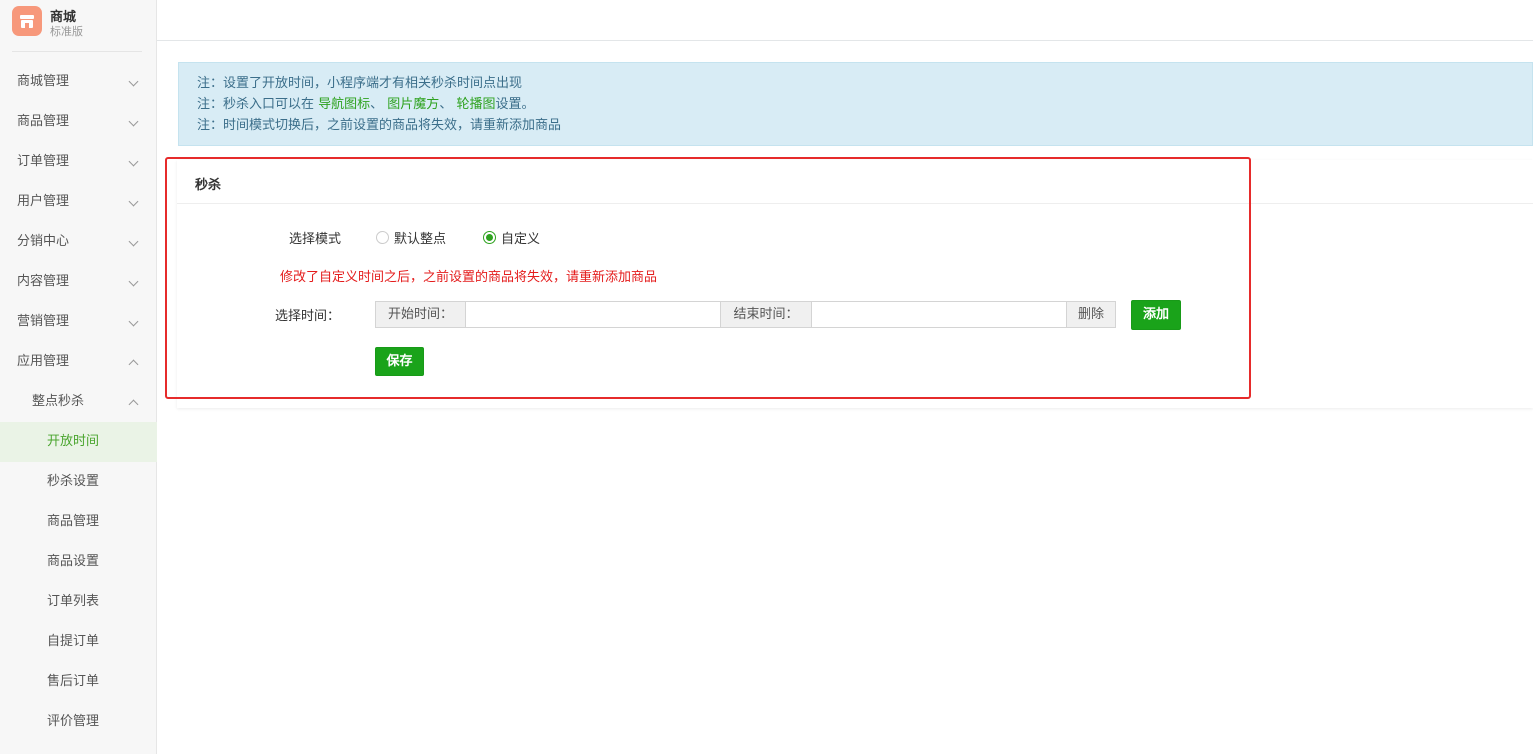  What do you see at coordinates (43, 361) in the screenshot?
I see `sidebar-item-label: 应用管理` at bounding box center [43, 361].